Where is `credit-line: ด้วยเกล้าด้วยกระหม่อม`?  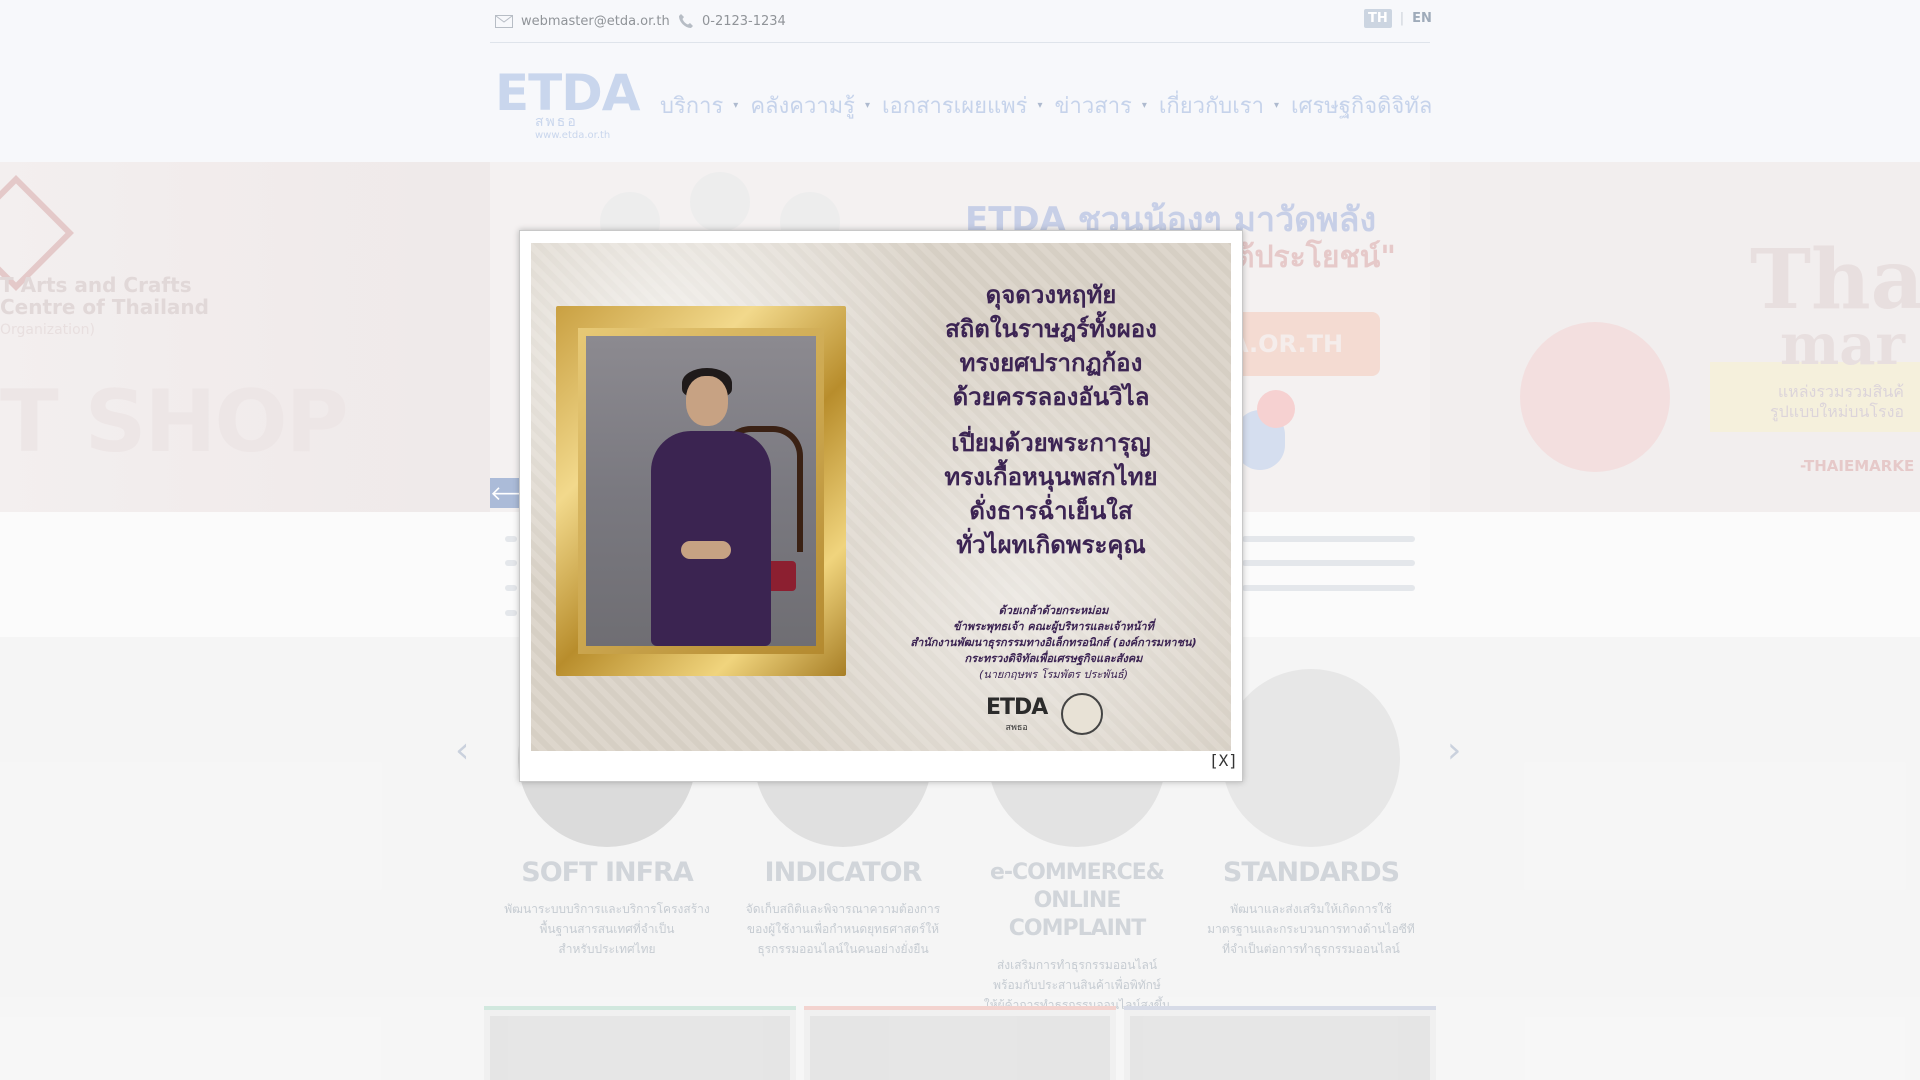 credit-line: ด้วยเกล้าด้วยกระหม่อม is located at coordinates (1053, 610).